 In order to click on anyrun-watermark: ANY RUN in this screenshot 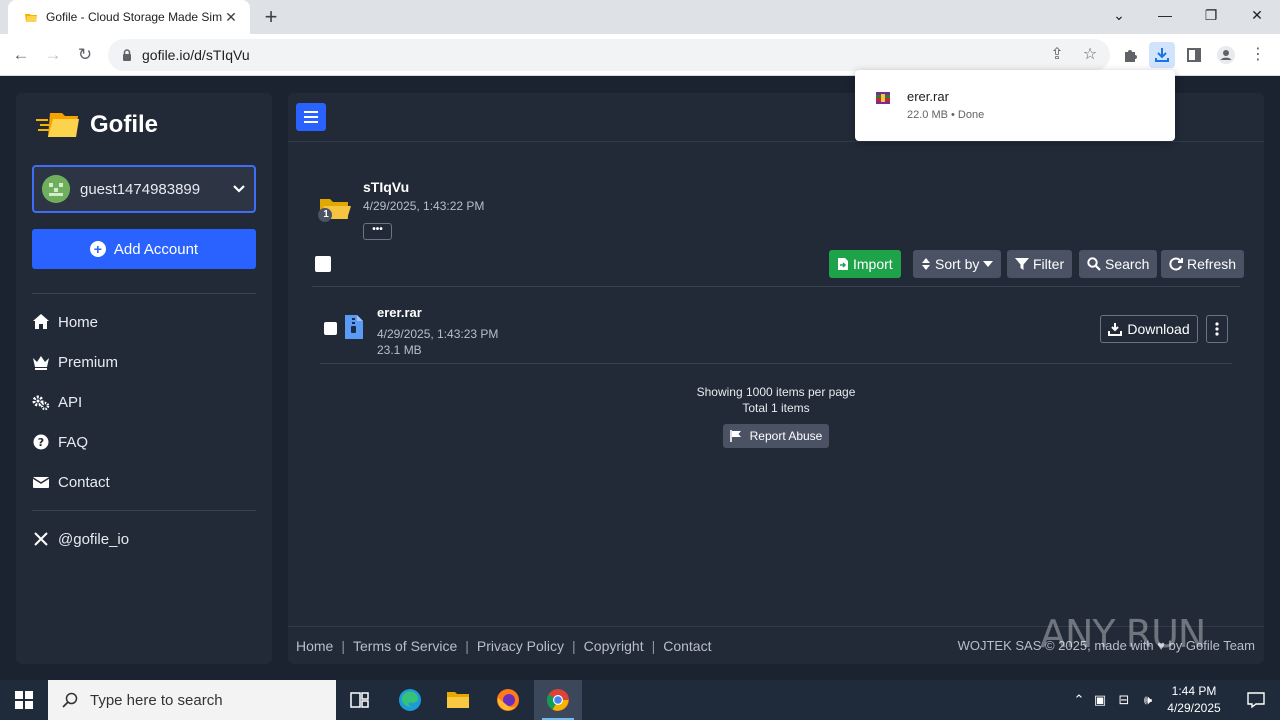, I will do `click(1123, 634)`.